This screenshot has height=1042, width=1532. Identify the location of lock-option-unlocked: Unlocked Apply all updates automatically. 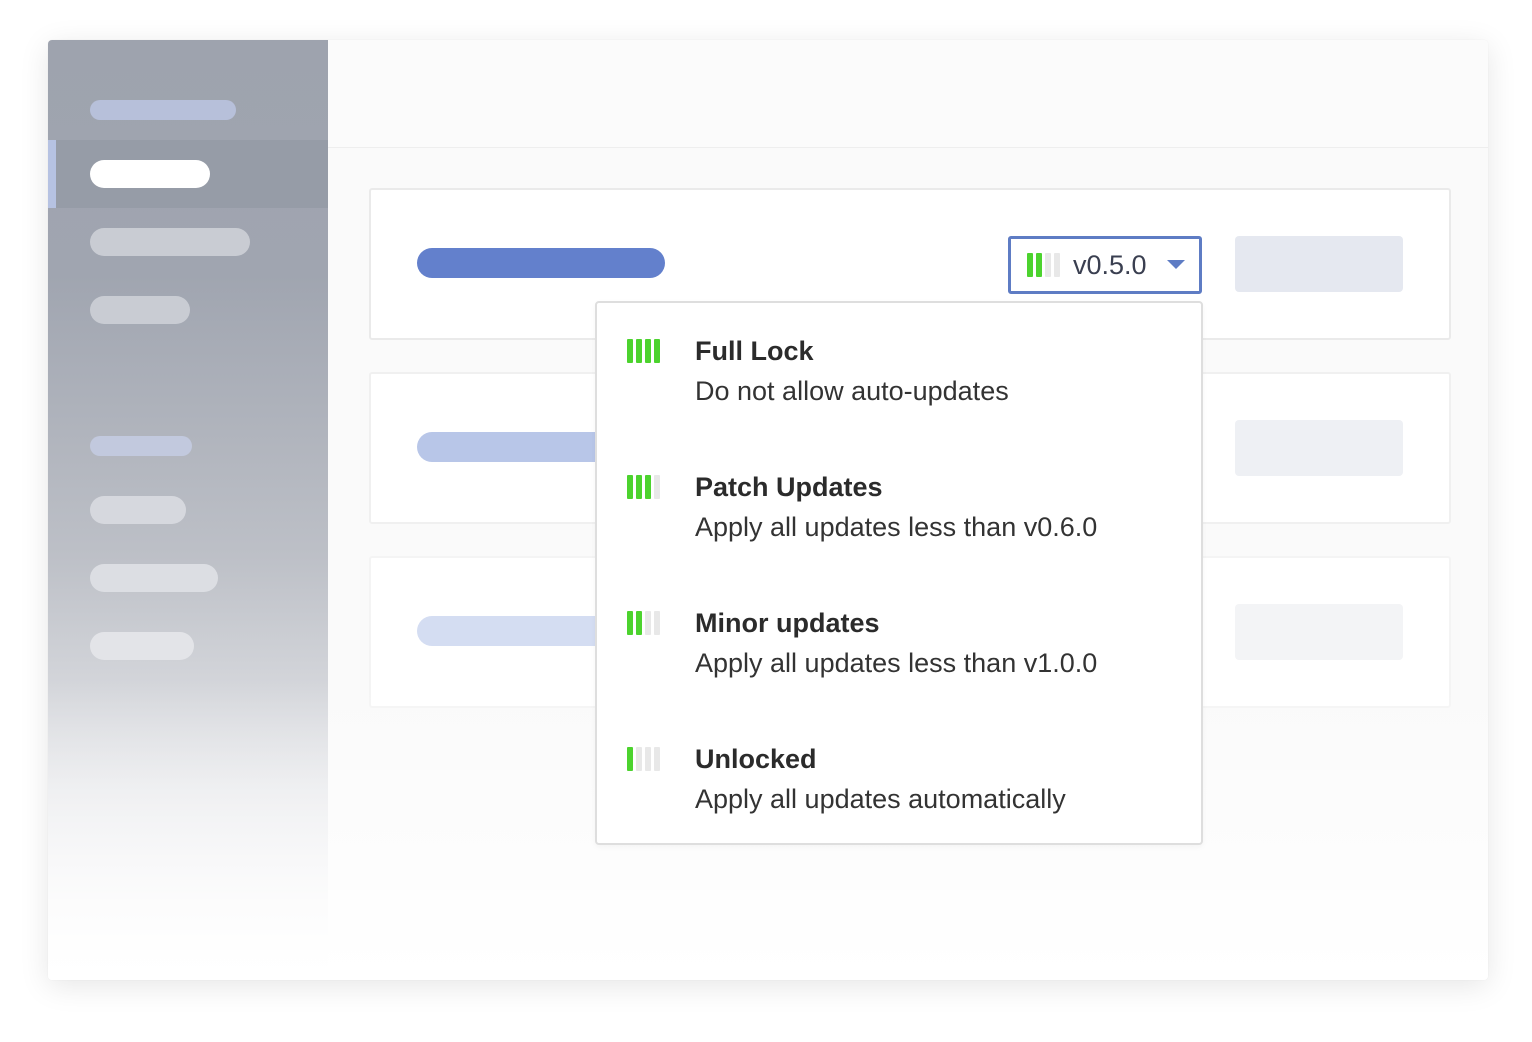
(899, 771).